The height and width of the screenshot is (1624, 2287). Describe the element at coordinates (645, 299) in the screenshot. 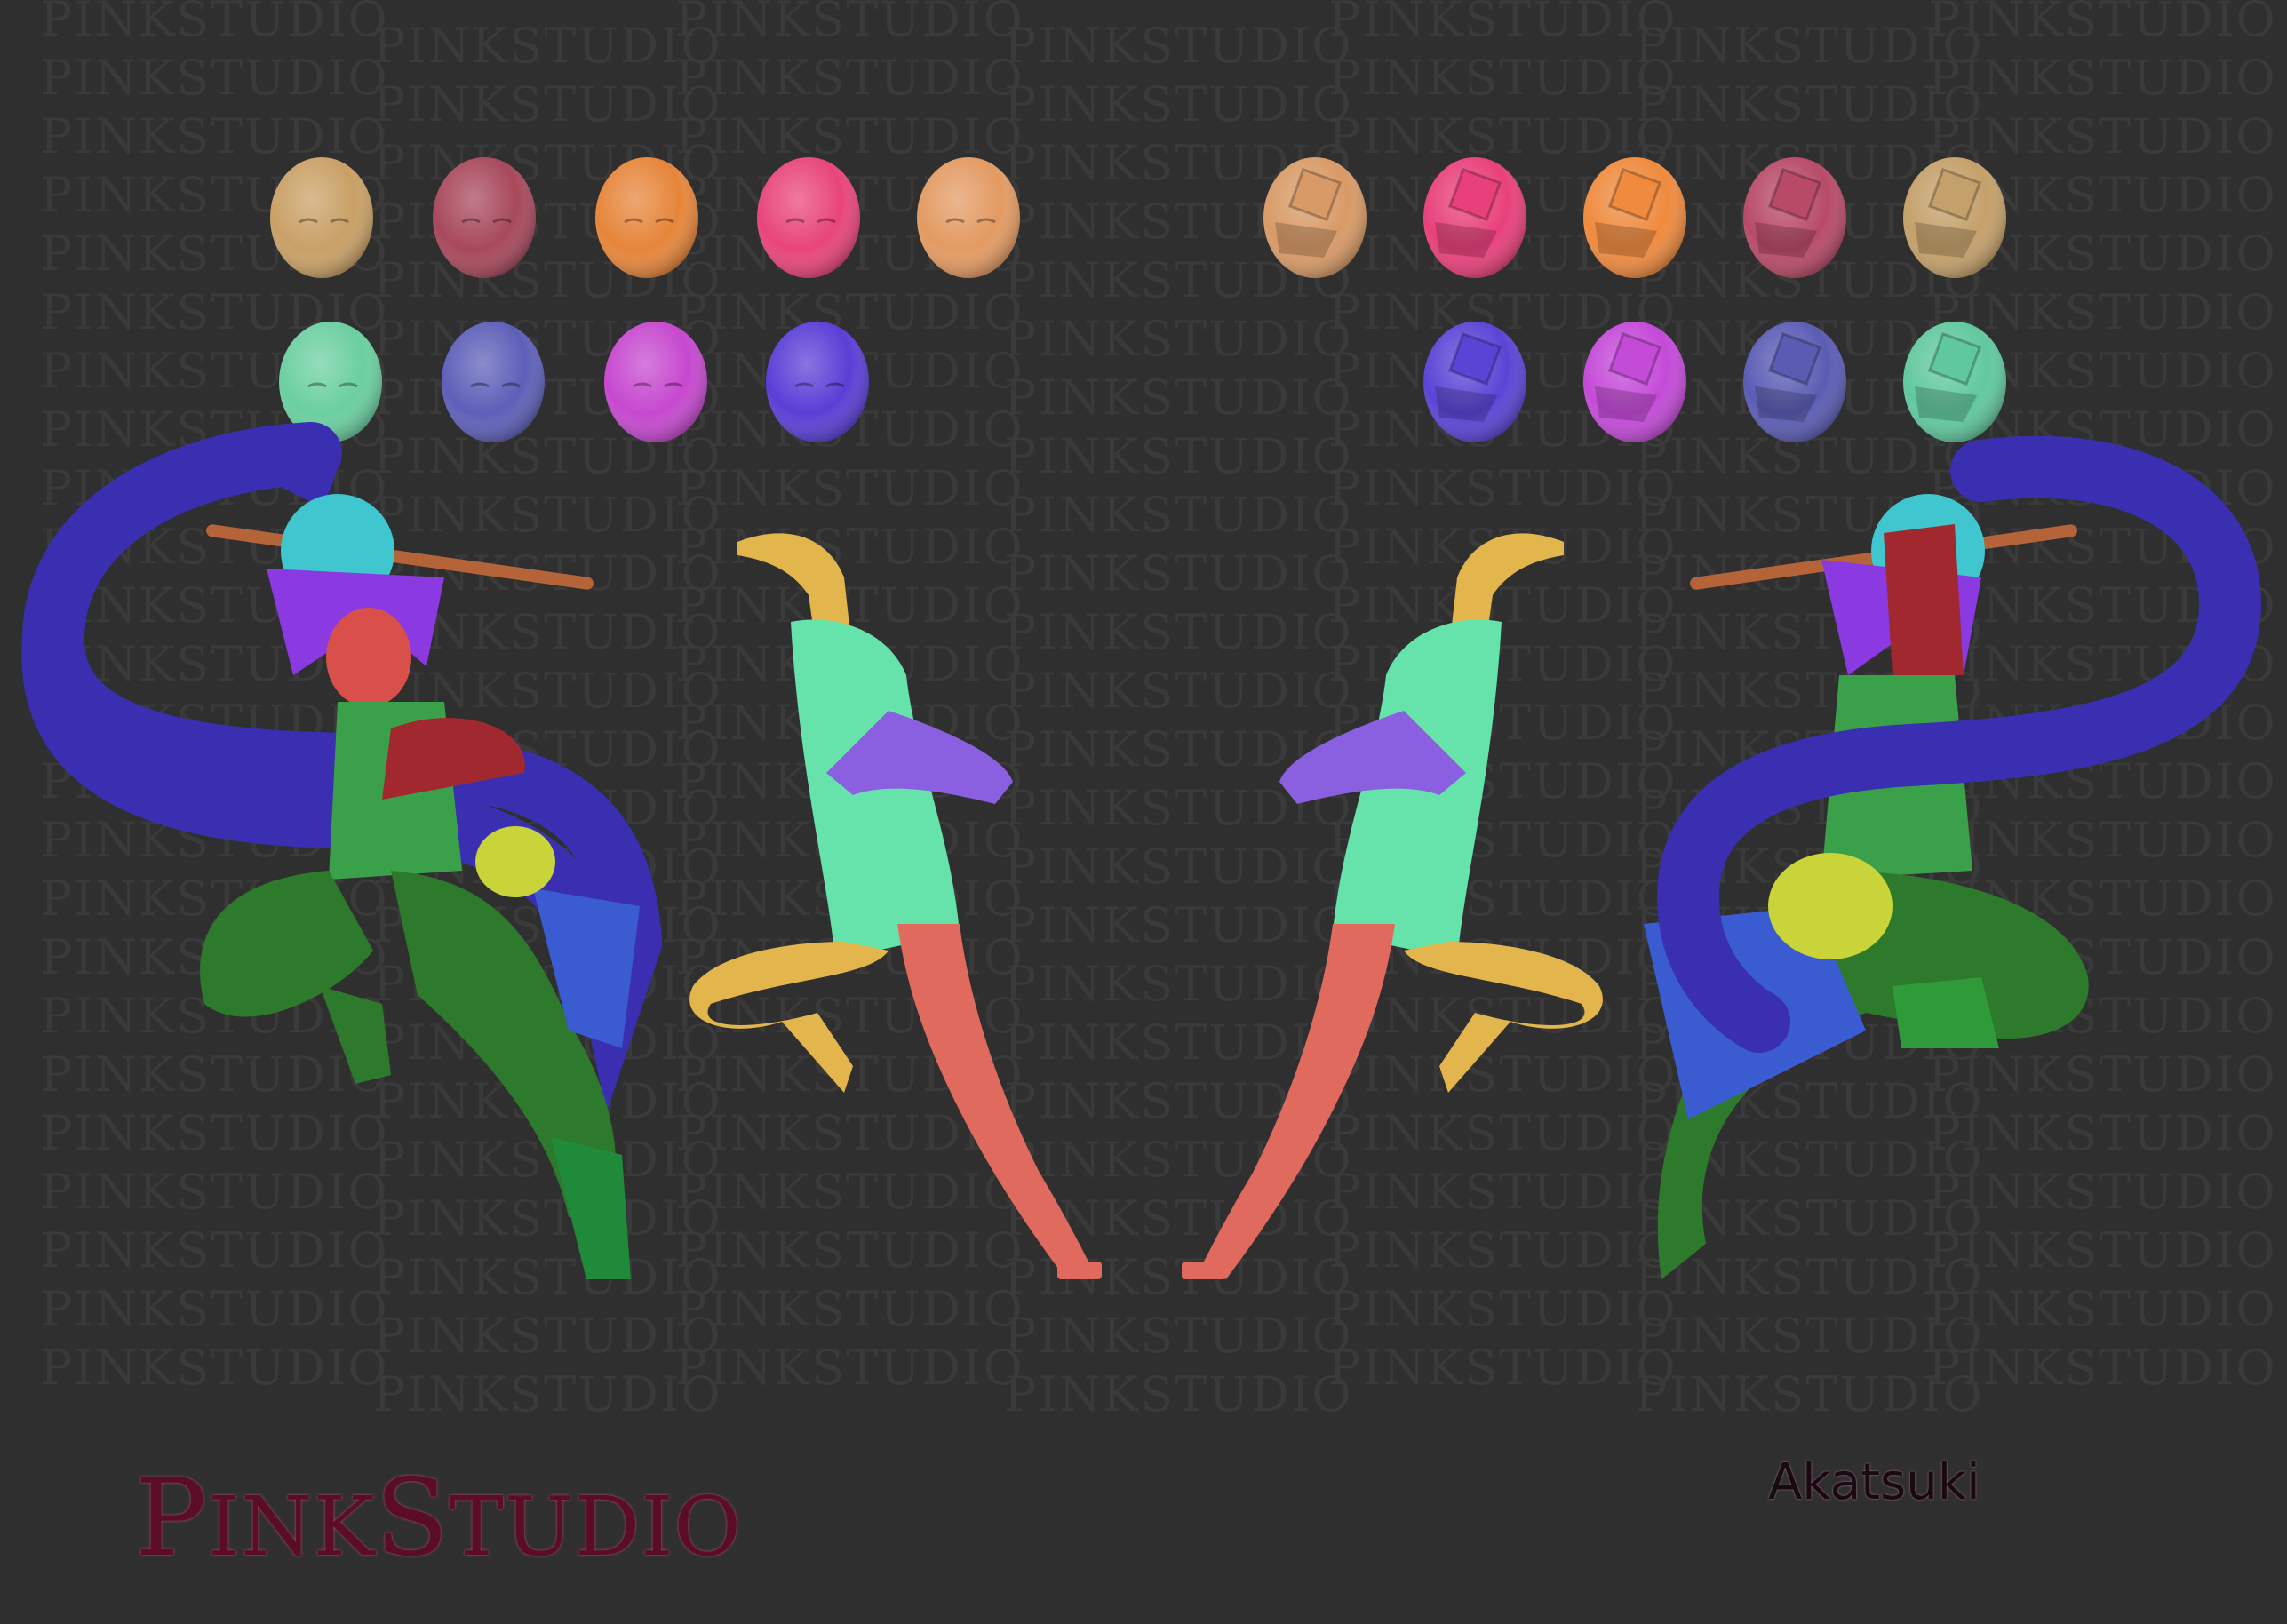

I see `head-variants-front` at that location.